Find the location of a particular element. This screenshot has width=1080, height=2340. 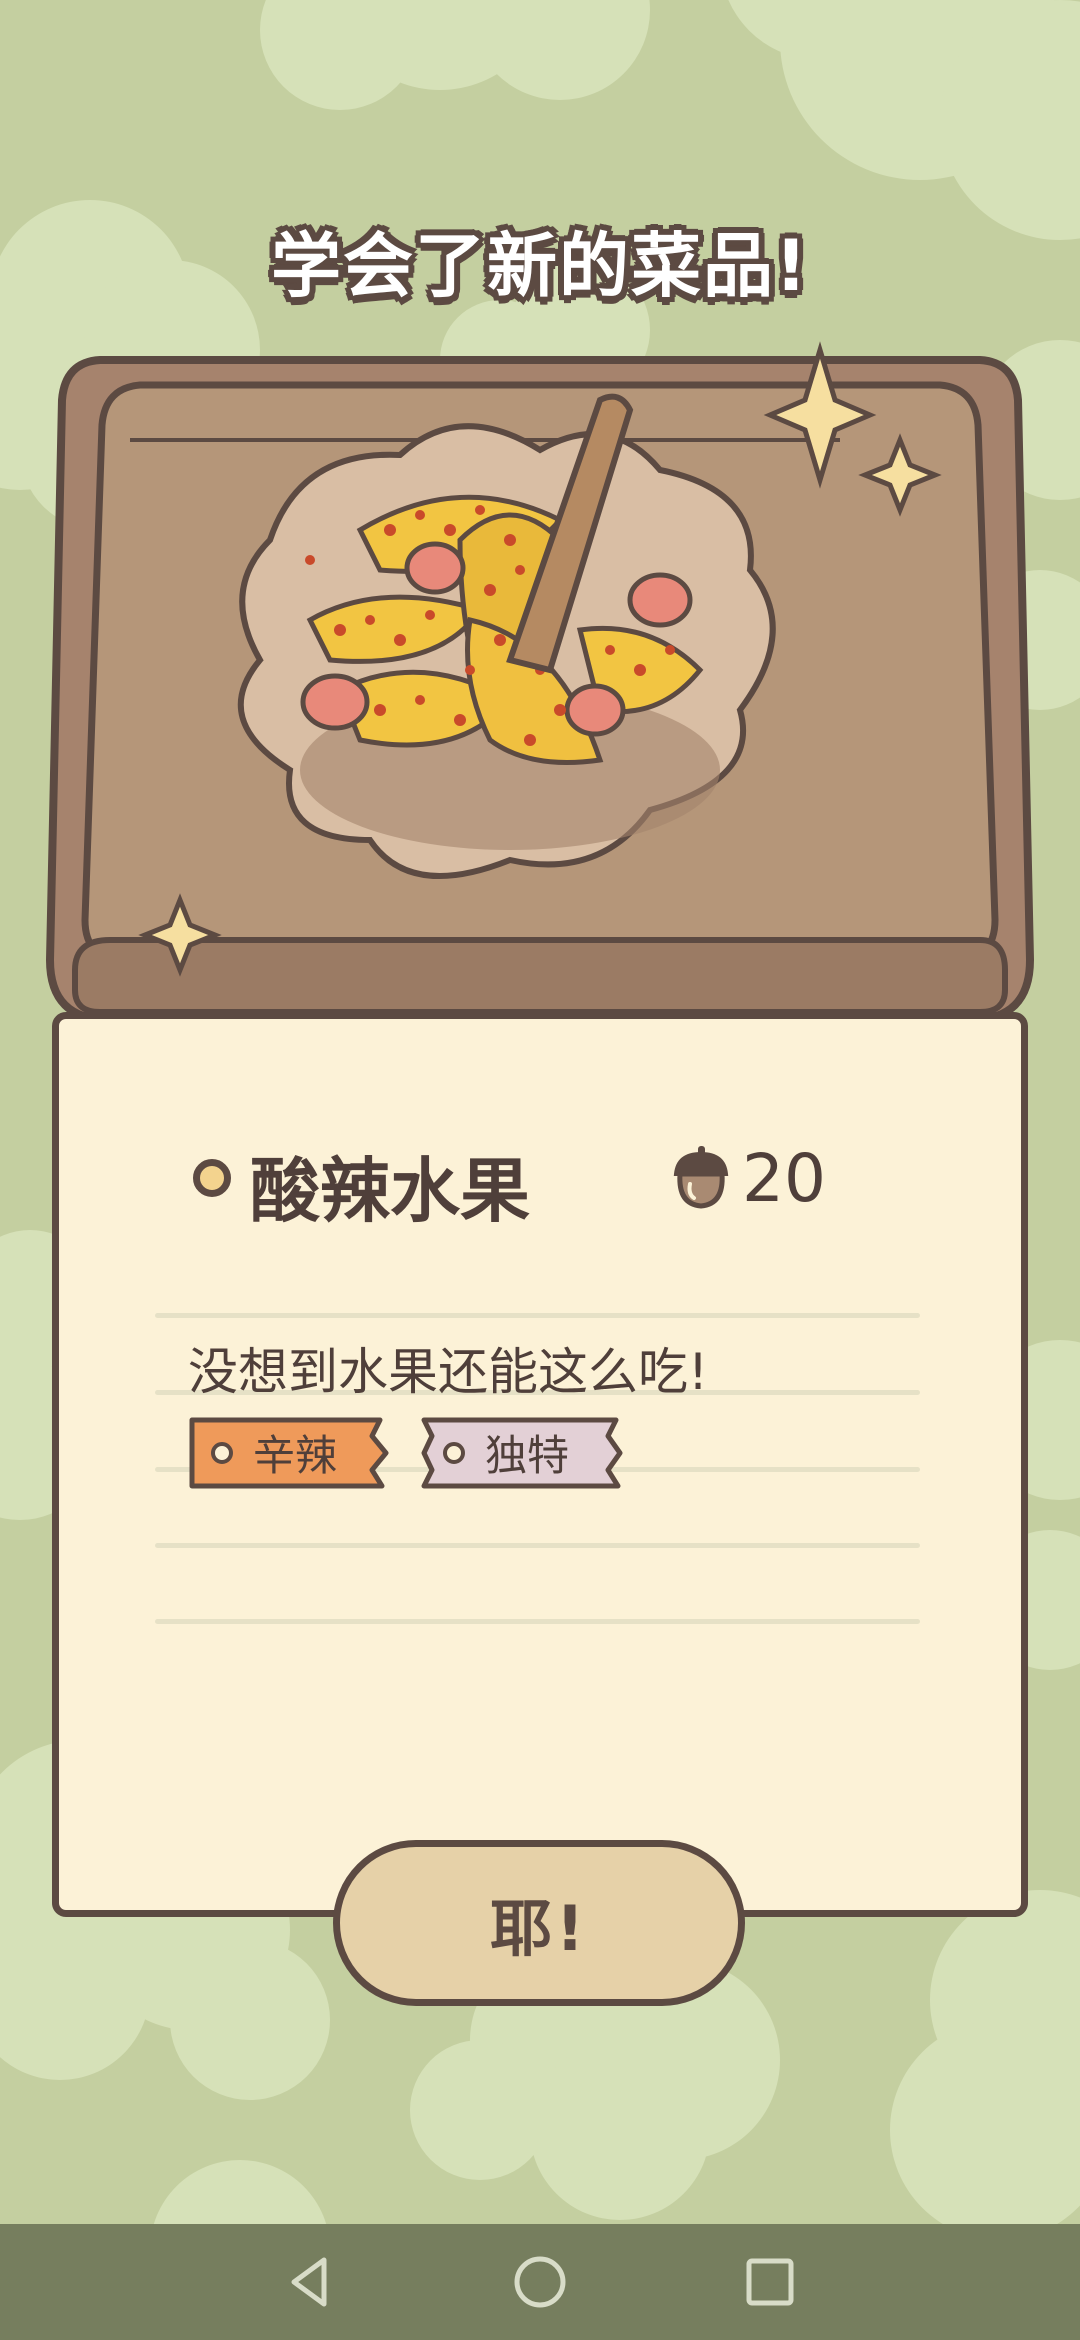

acorn-icon is located at coordinates (701, 1177).